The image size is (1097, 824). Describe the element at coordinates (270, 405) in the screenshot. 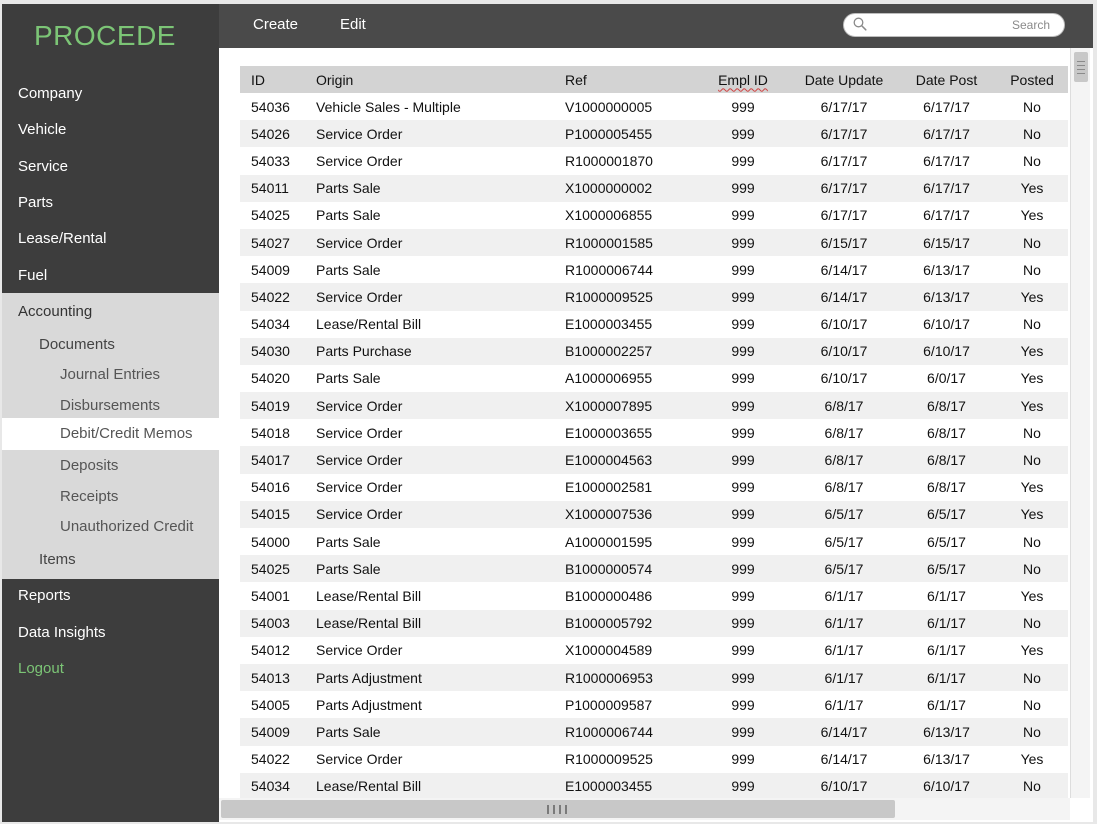

I see `cell-id: 54019` at that location.